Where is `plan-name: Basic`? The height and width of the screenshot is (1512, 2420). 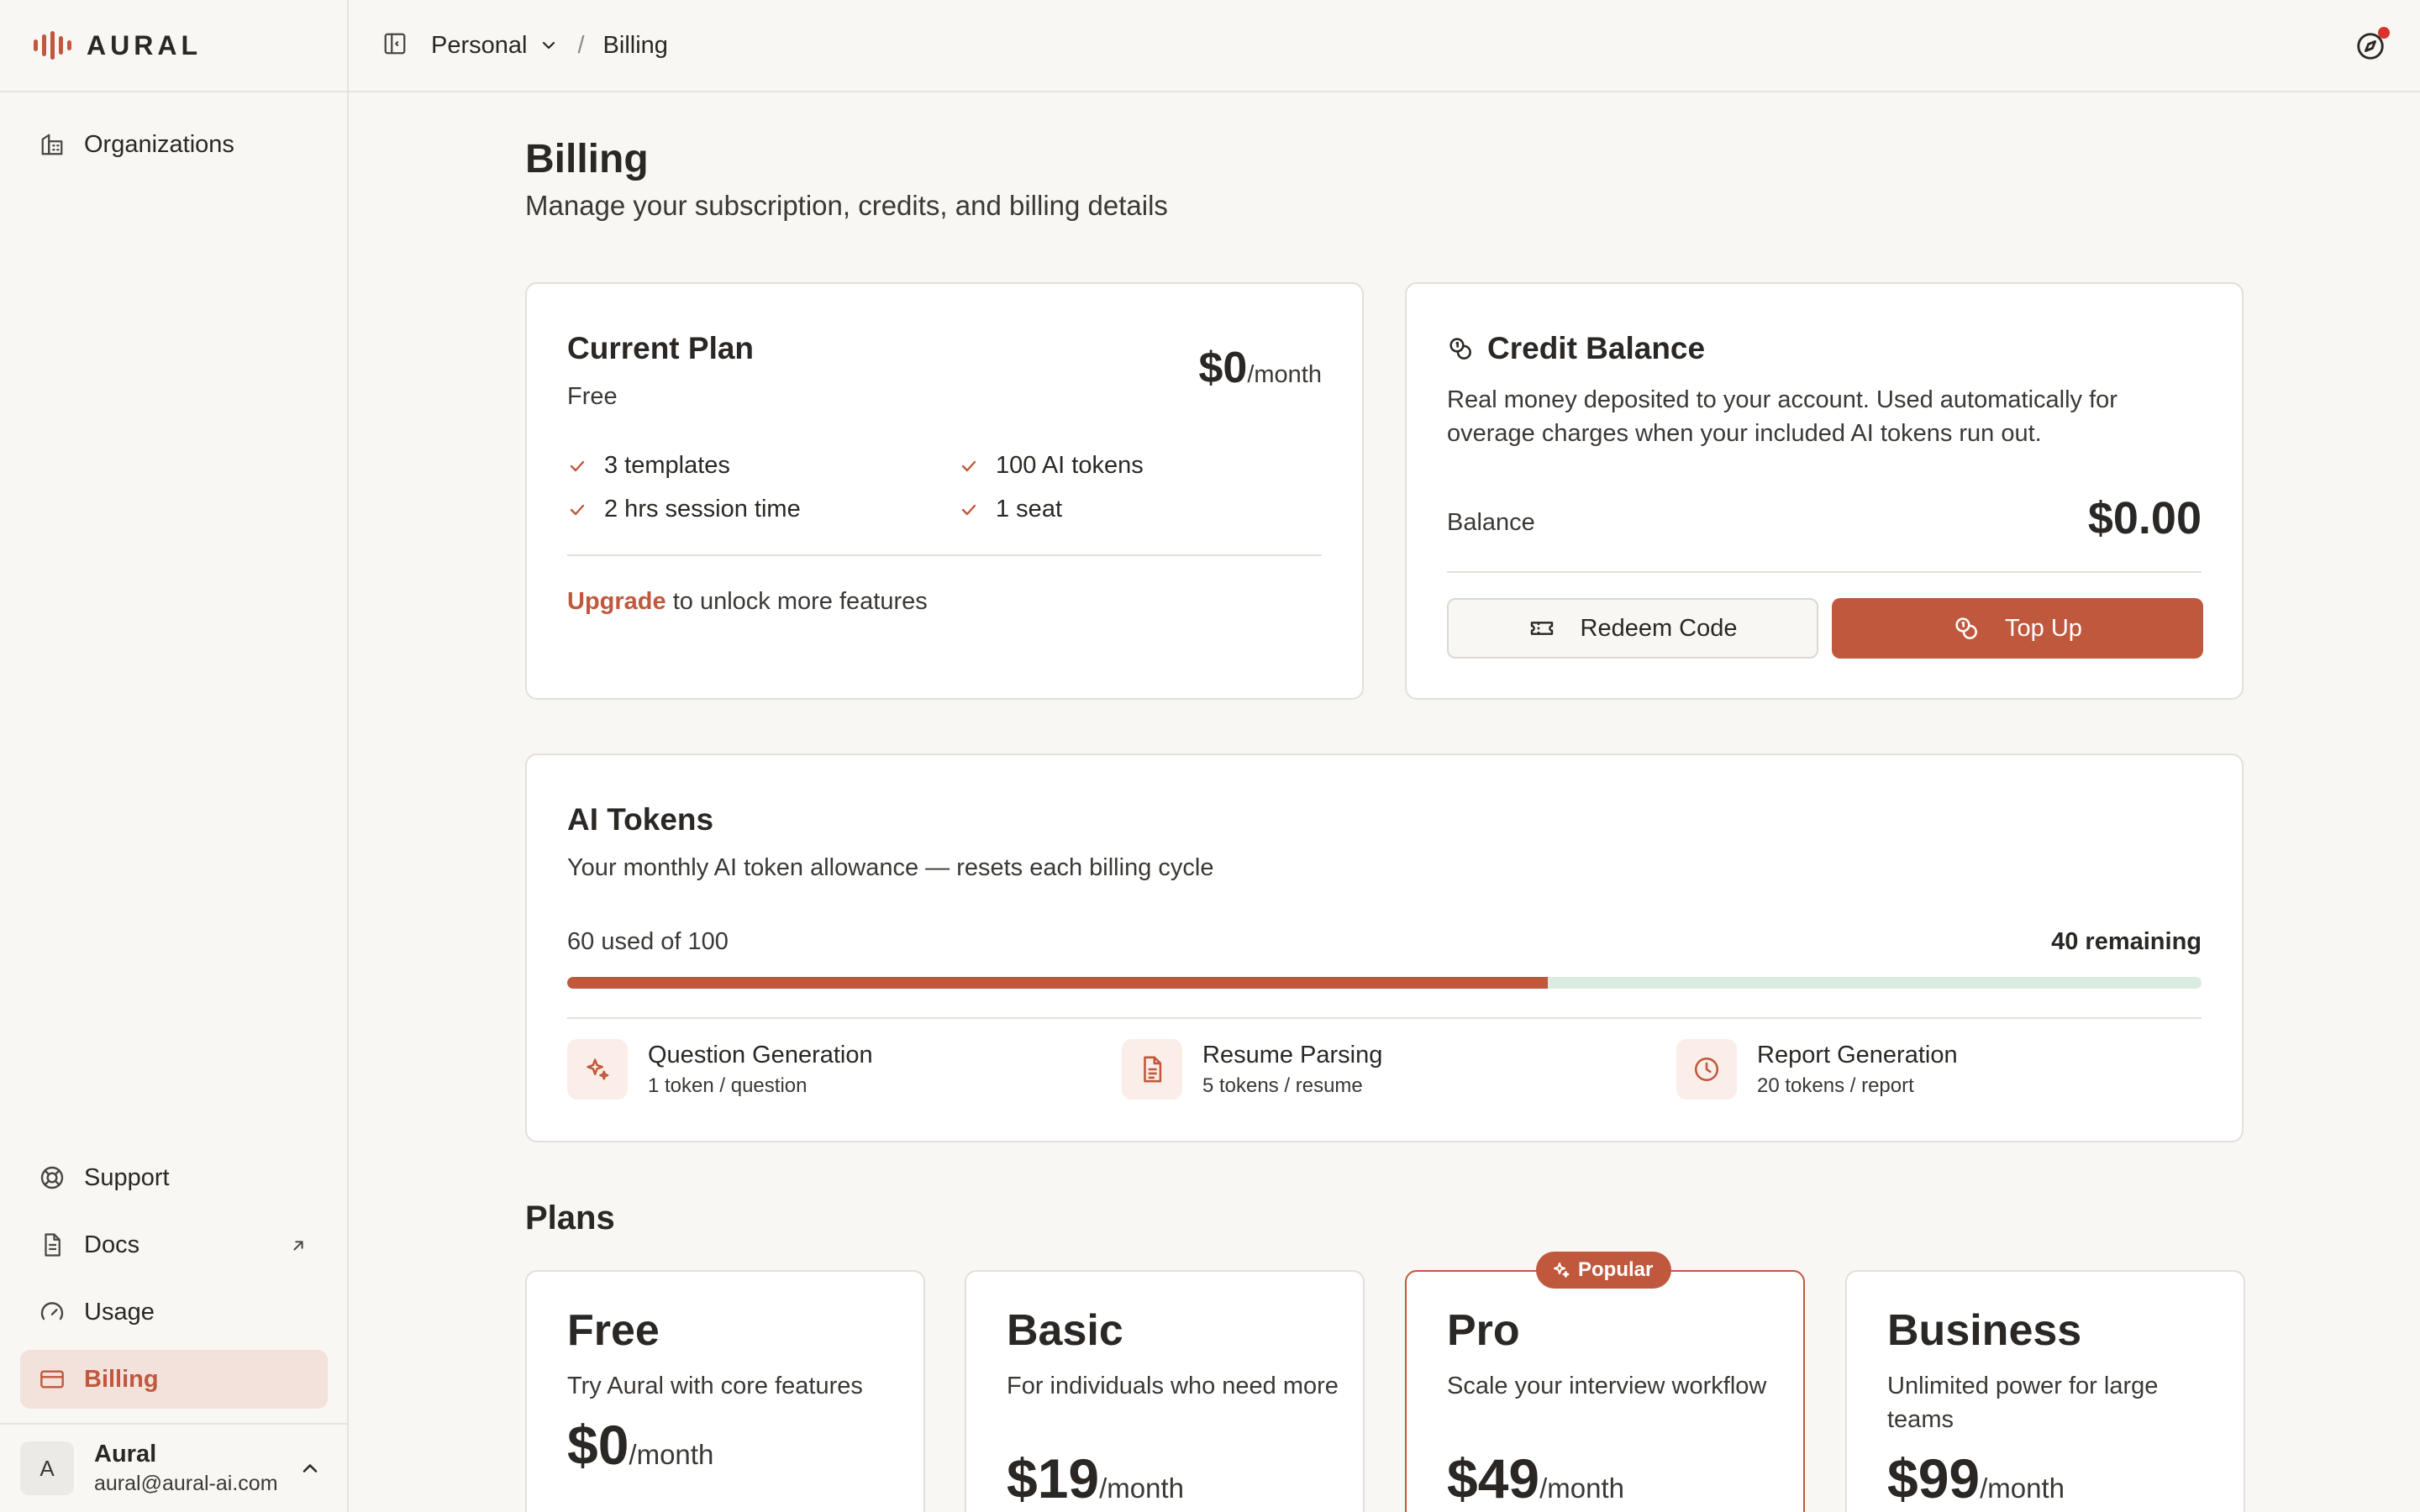
plan-name: Basic is located at coordinates (1065, 1330).